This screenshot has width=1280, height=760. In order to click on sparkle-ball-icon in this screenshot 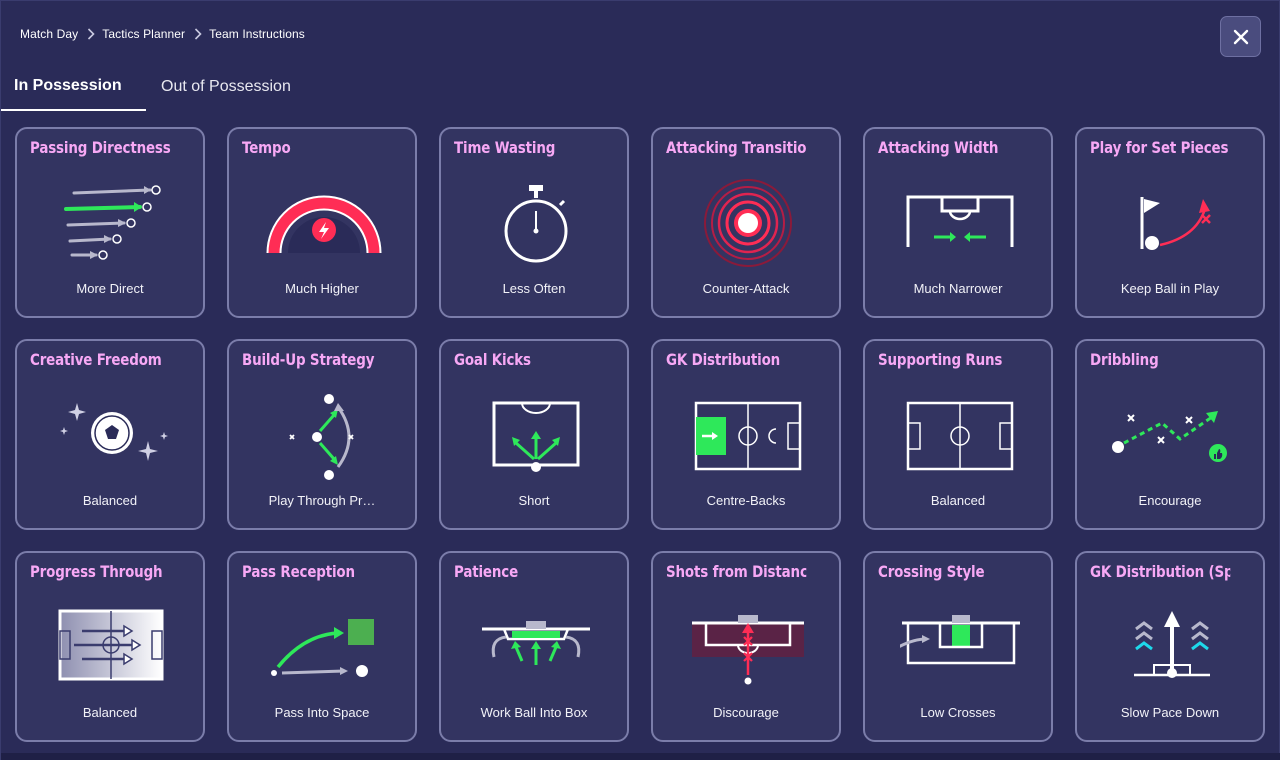, I will do `click(114, 432)`.